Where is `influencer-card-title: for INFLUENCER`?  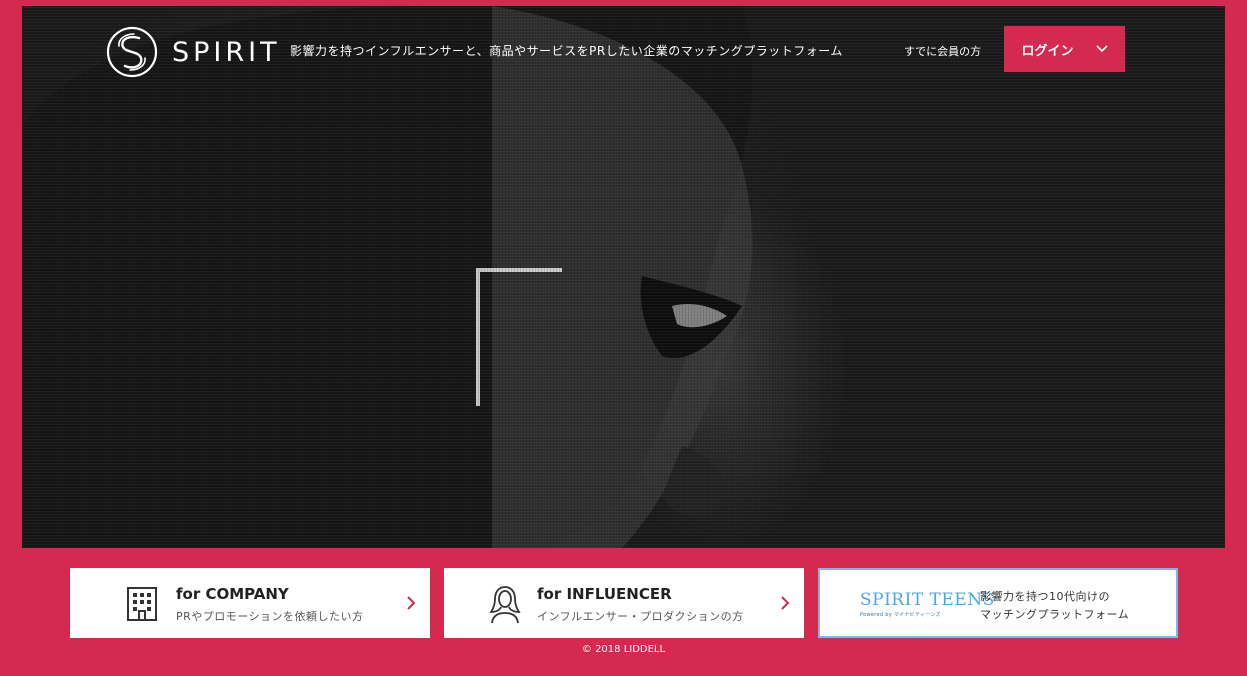 influencer-card-title: for INFLUENCER is located at coordinates (604, 594).